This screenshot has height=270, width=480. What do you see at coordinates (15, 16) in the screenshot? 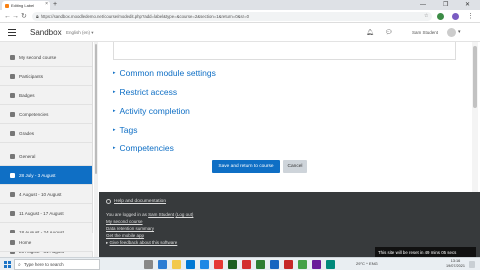
I see `forward-arrow-icon: →` at bounding box center [15, 16].